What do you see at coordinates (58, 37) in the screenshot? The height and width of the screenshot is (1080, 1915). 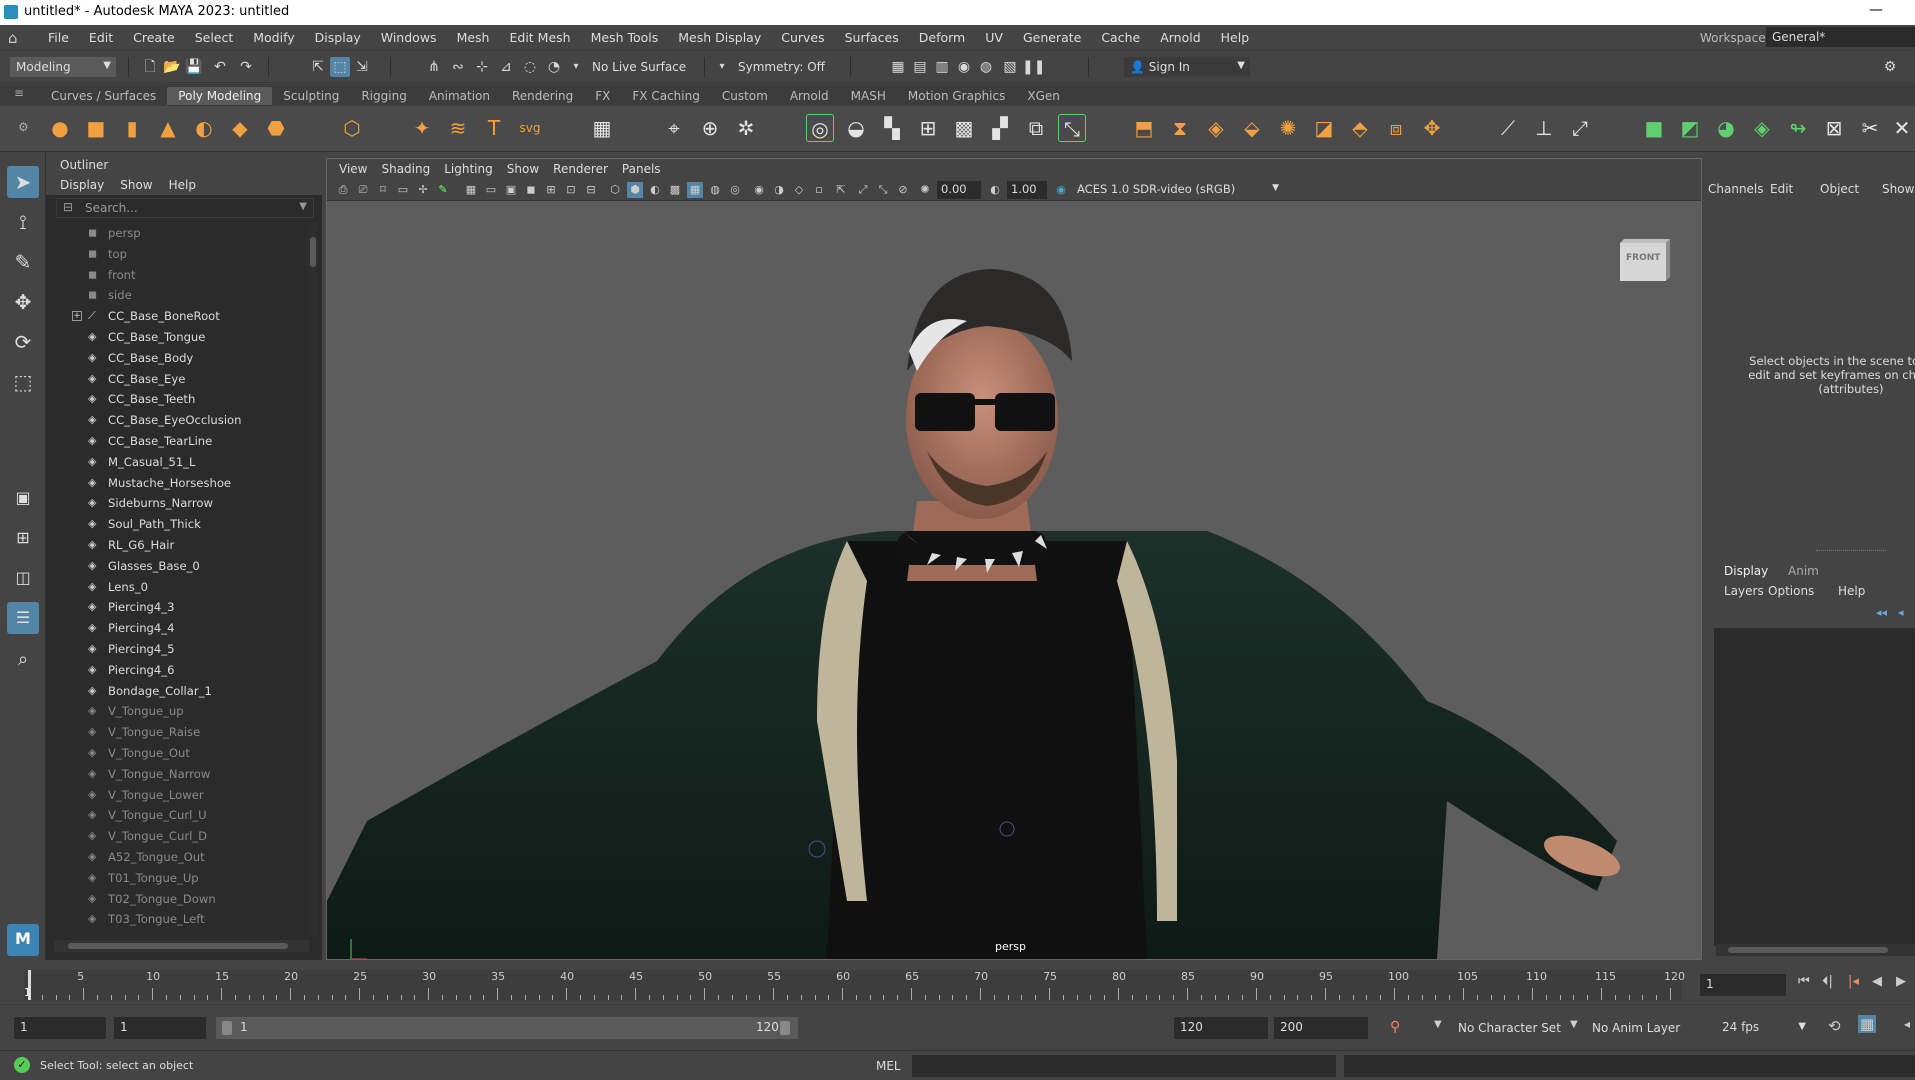 I see `menu-file: File` at bounding box center [58, 37].